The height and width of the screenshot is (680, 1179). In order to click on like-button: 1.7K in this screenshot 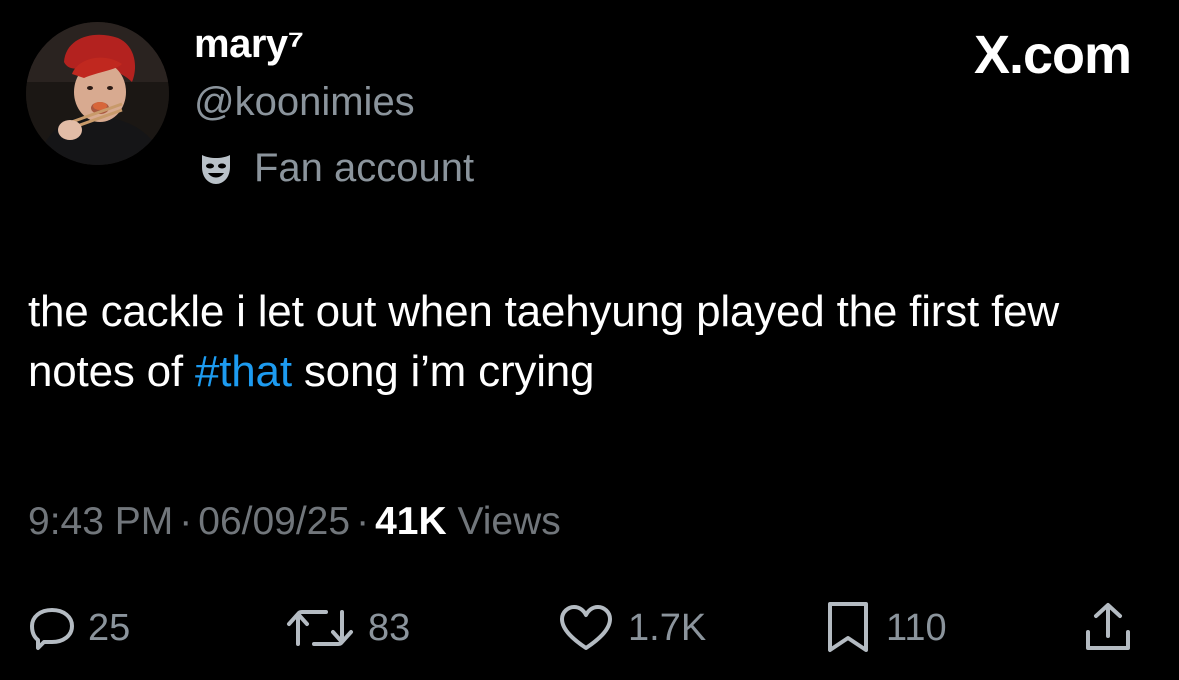, I will do `click(631, 628)`.